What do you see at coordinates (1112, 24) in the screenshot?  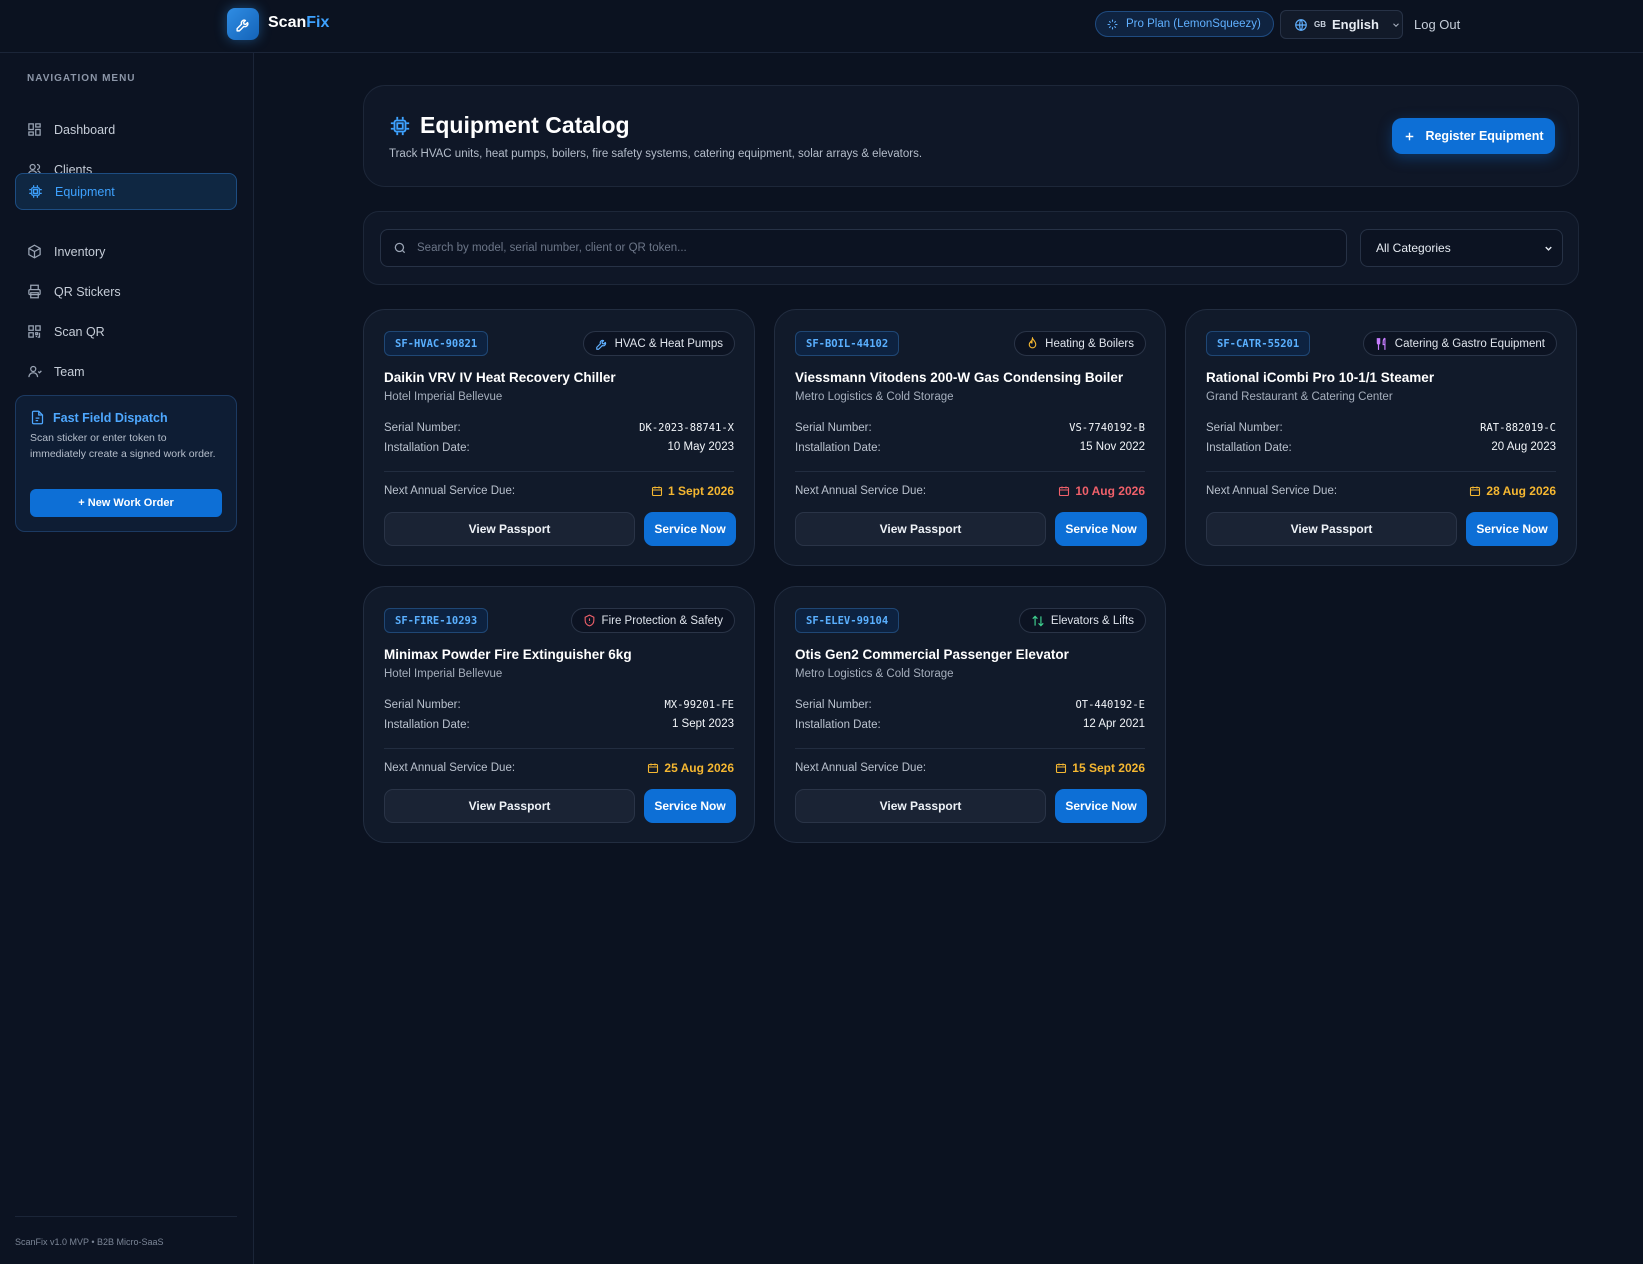 I see `sparkle-icon` at bounding box center [1112, 24].